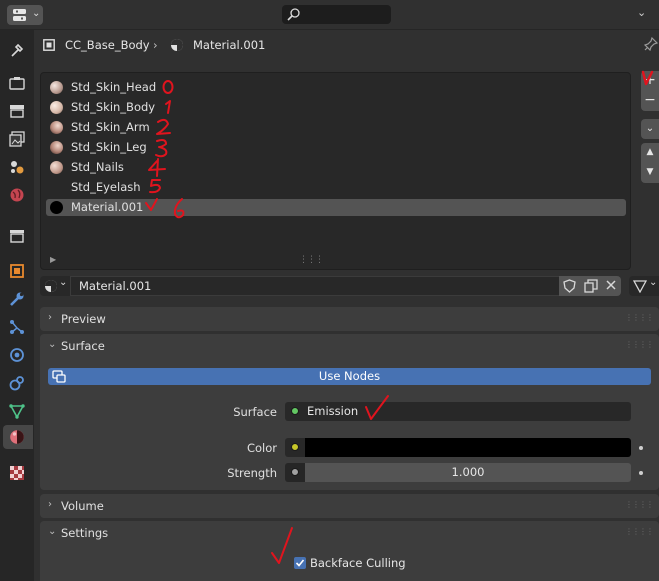  I want to click on tab-constraints, so click(17, 383).